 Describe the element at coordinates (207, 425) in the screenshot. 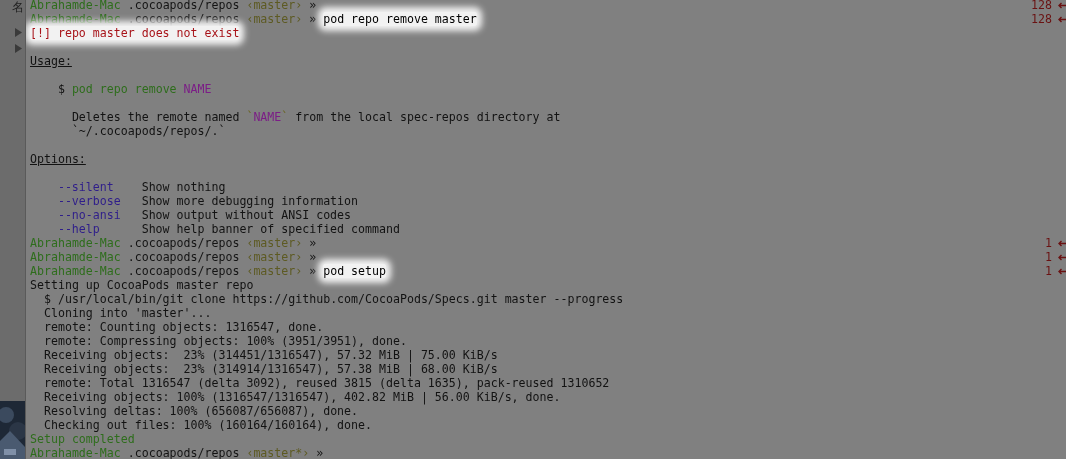

I see `output-text: Checking out files: 100% (160164/160164), done.` at that location.